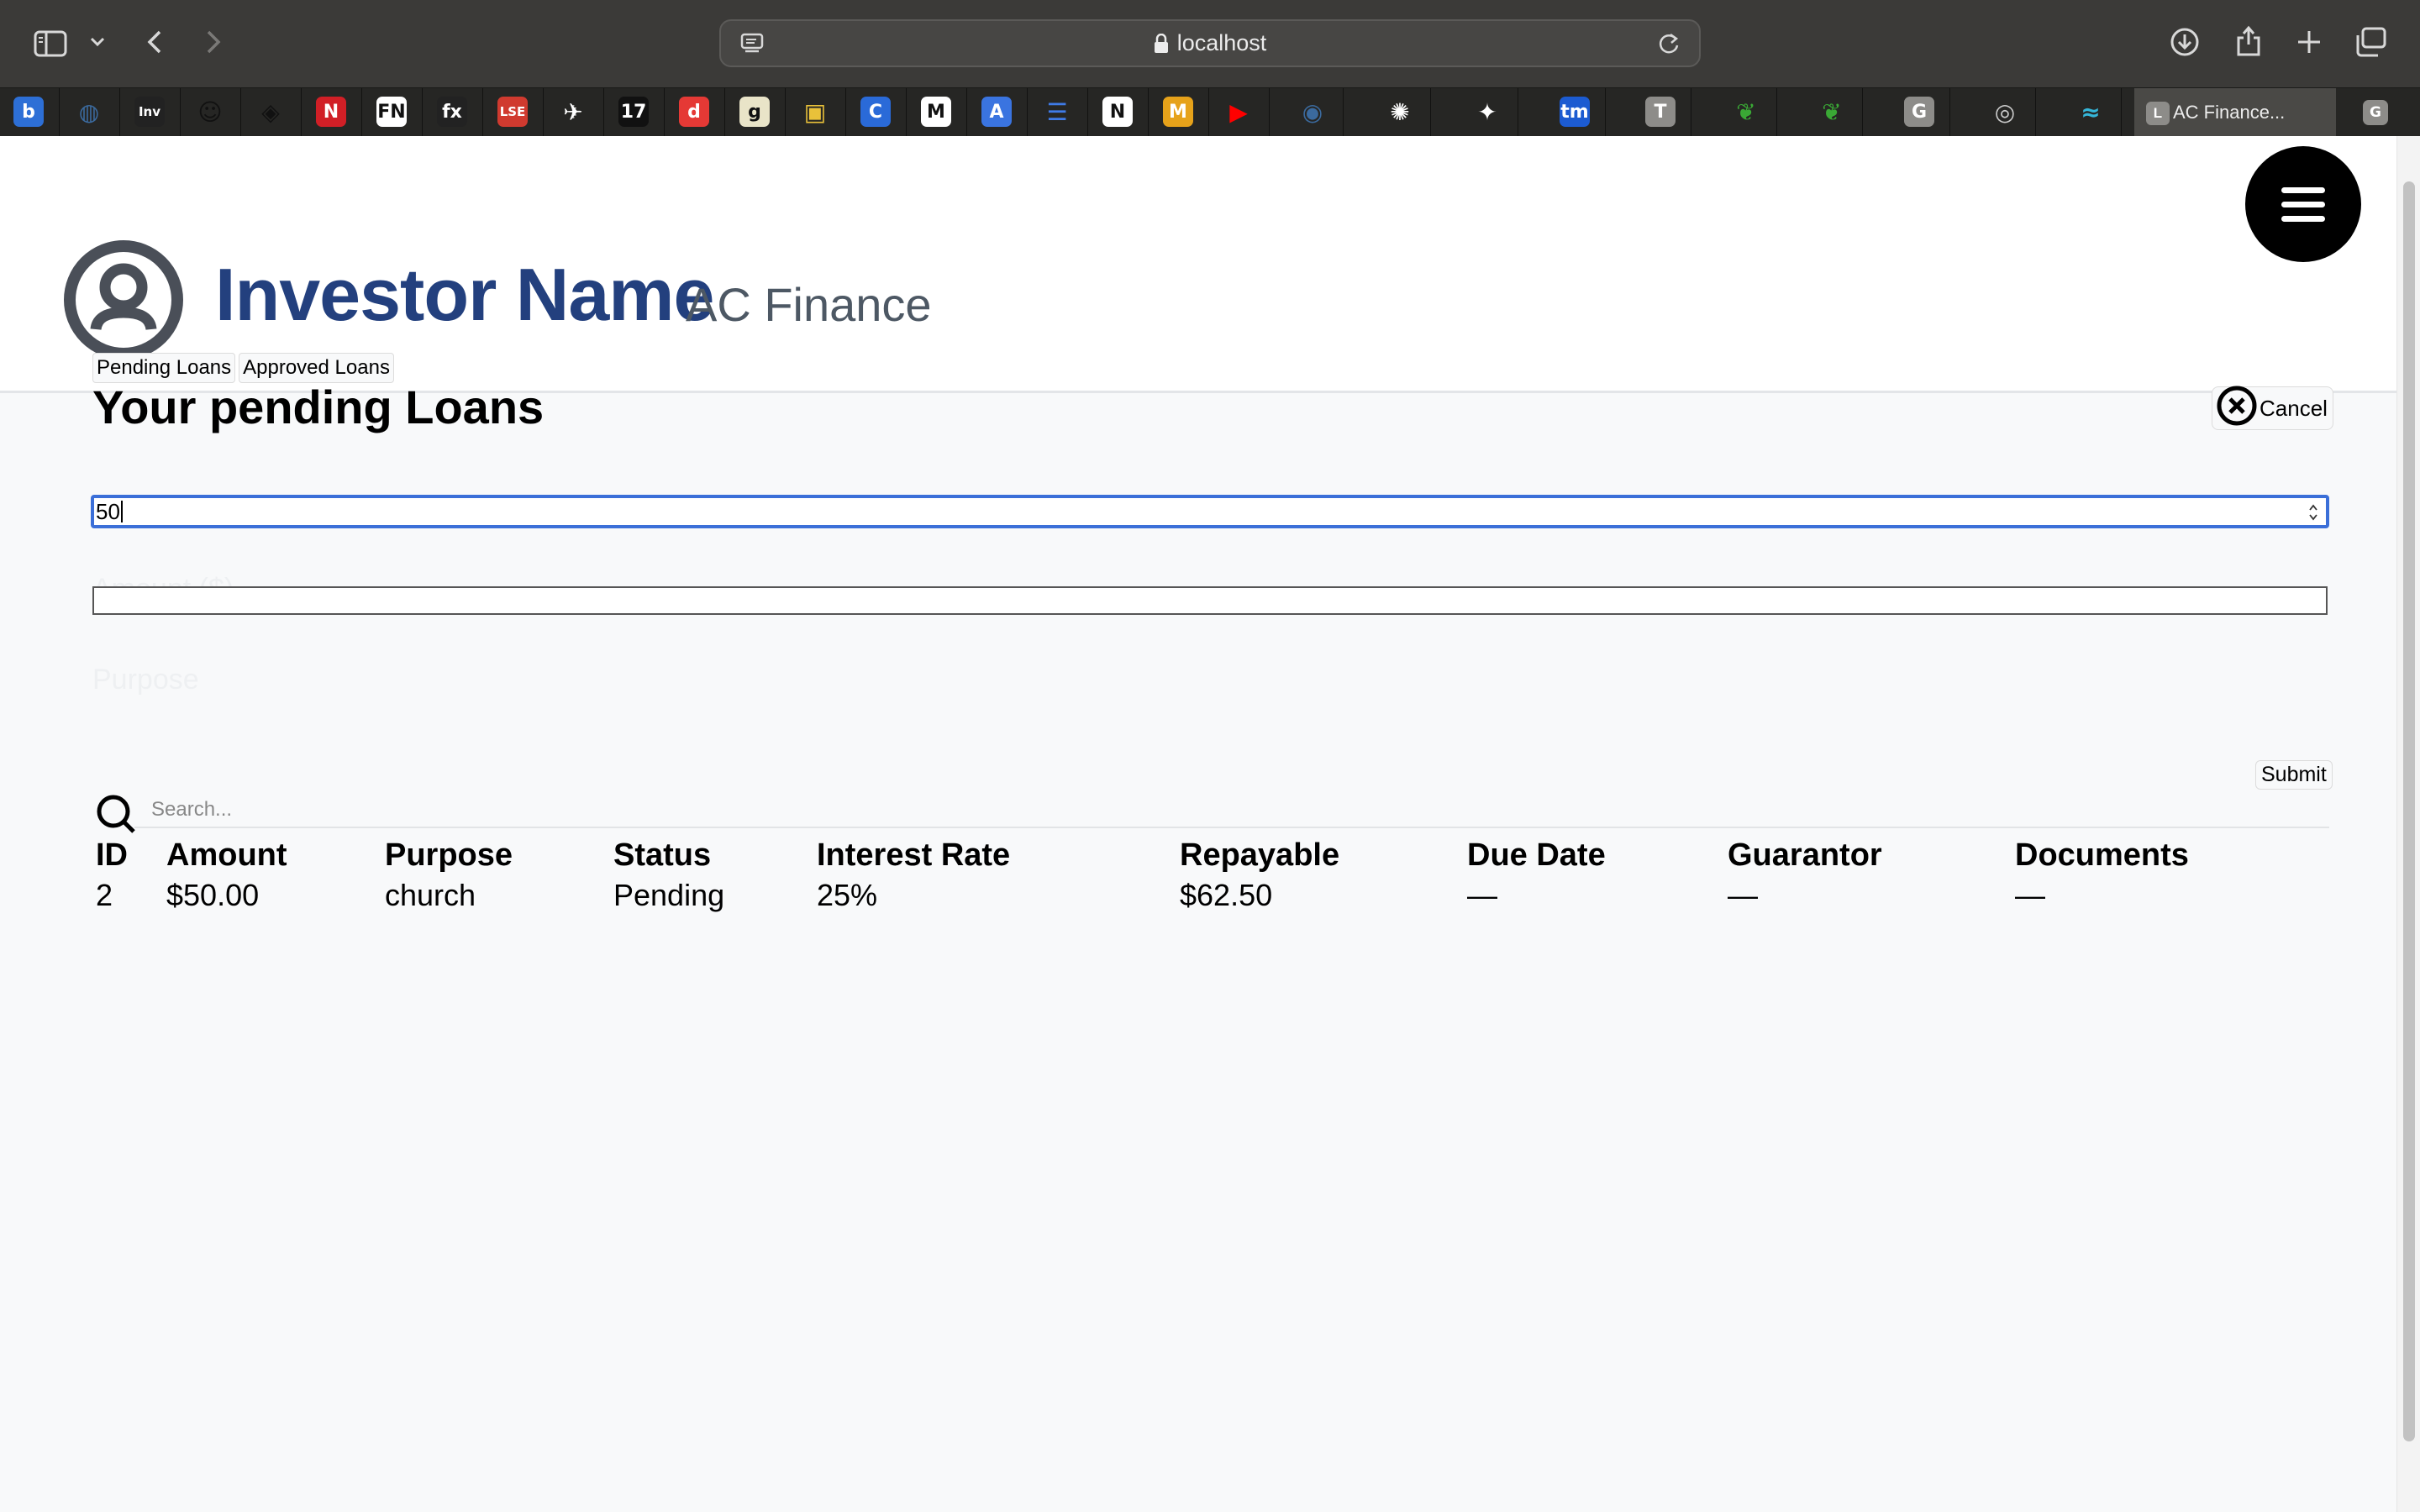 This screenshot has width=2420, height=1512. Describe the element at coordinates (226, 855) in the screenshot. I see `column-header: Amount` at that location.